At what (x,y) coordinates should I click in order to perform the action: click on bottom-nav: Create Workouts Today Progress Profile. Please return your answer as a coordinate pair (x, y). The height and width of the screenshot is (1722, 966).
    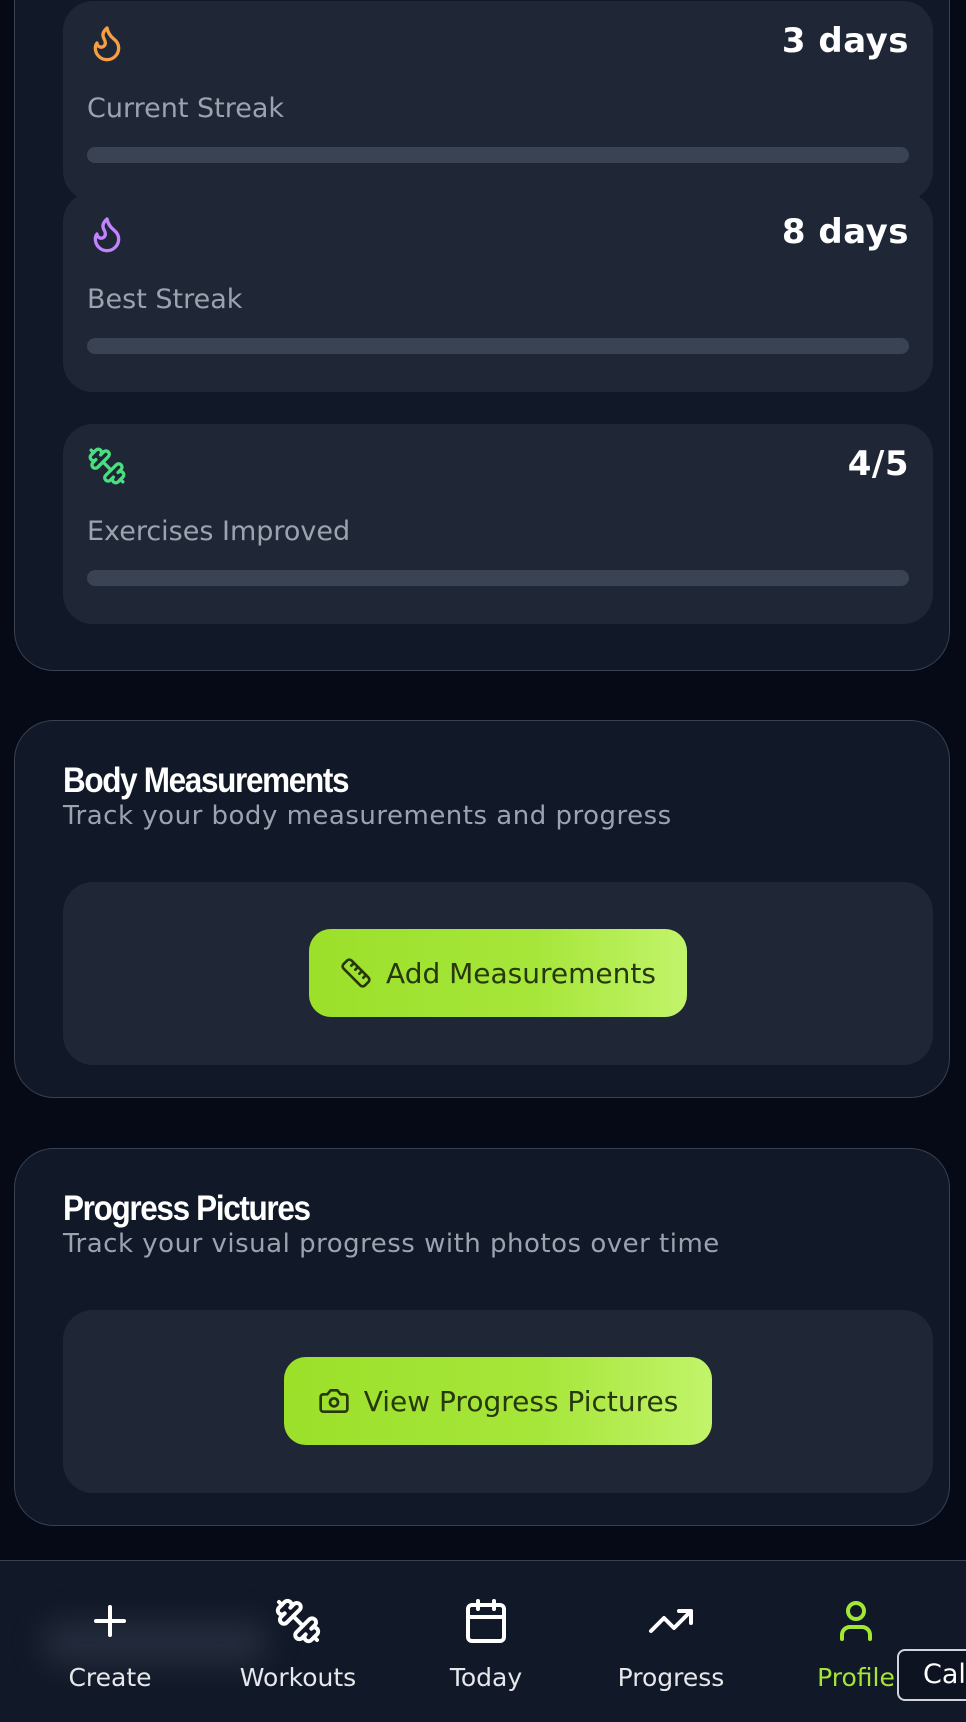
    Looking at the image, I should click on (483, 1641).